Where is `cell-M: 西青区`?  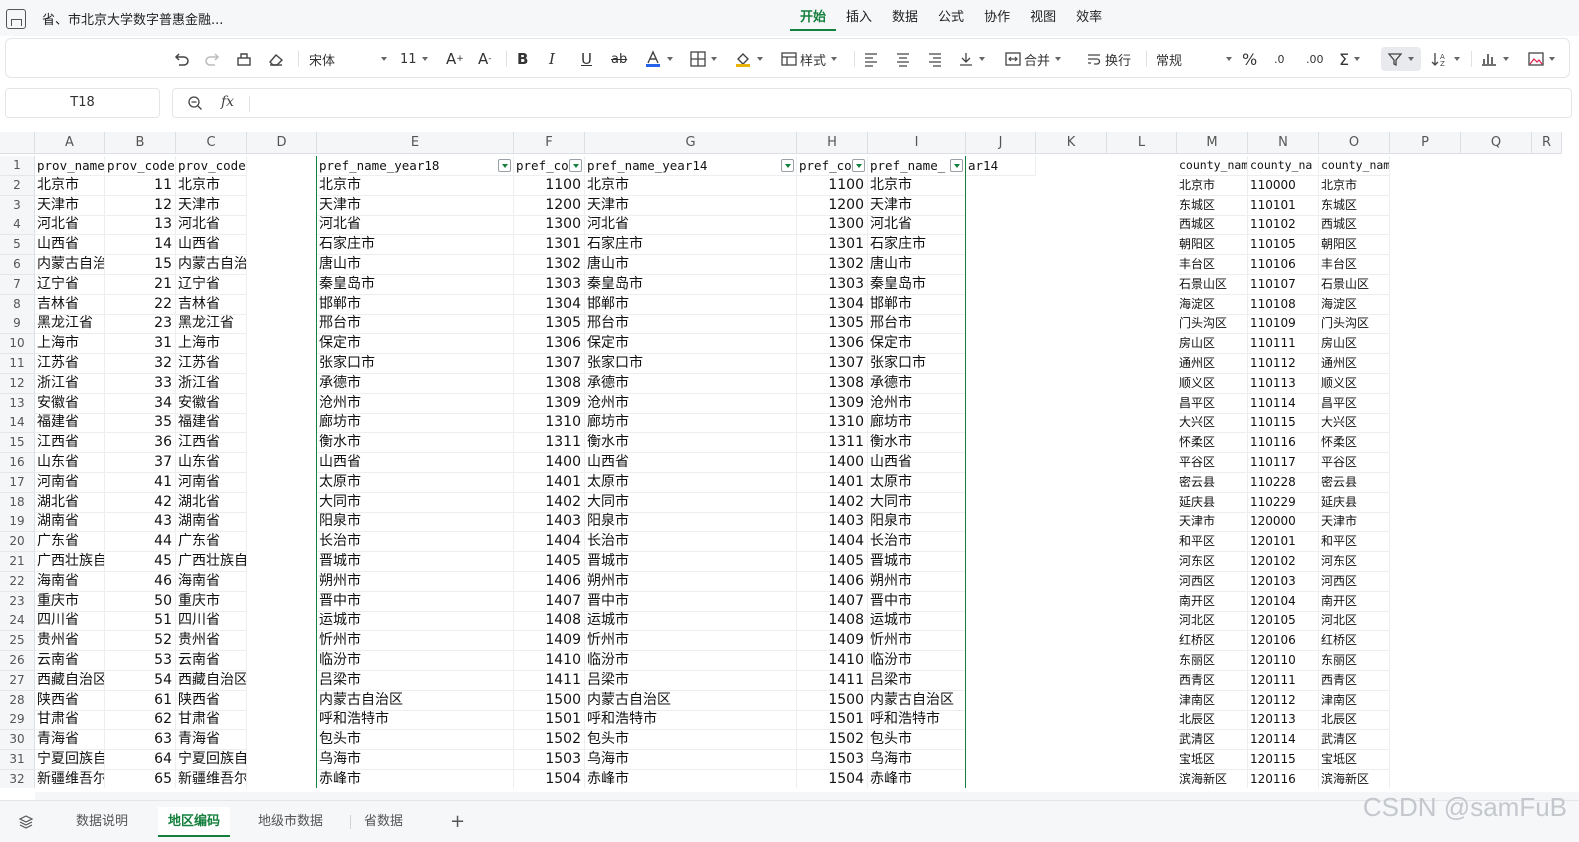
cell-M: 西青区 is located at coordinates (1212, 680).